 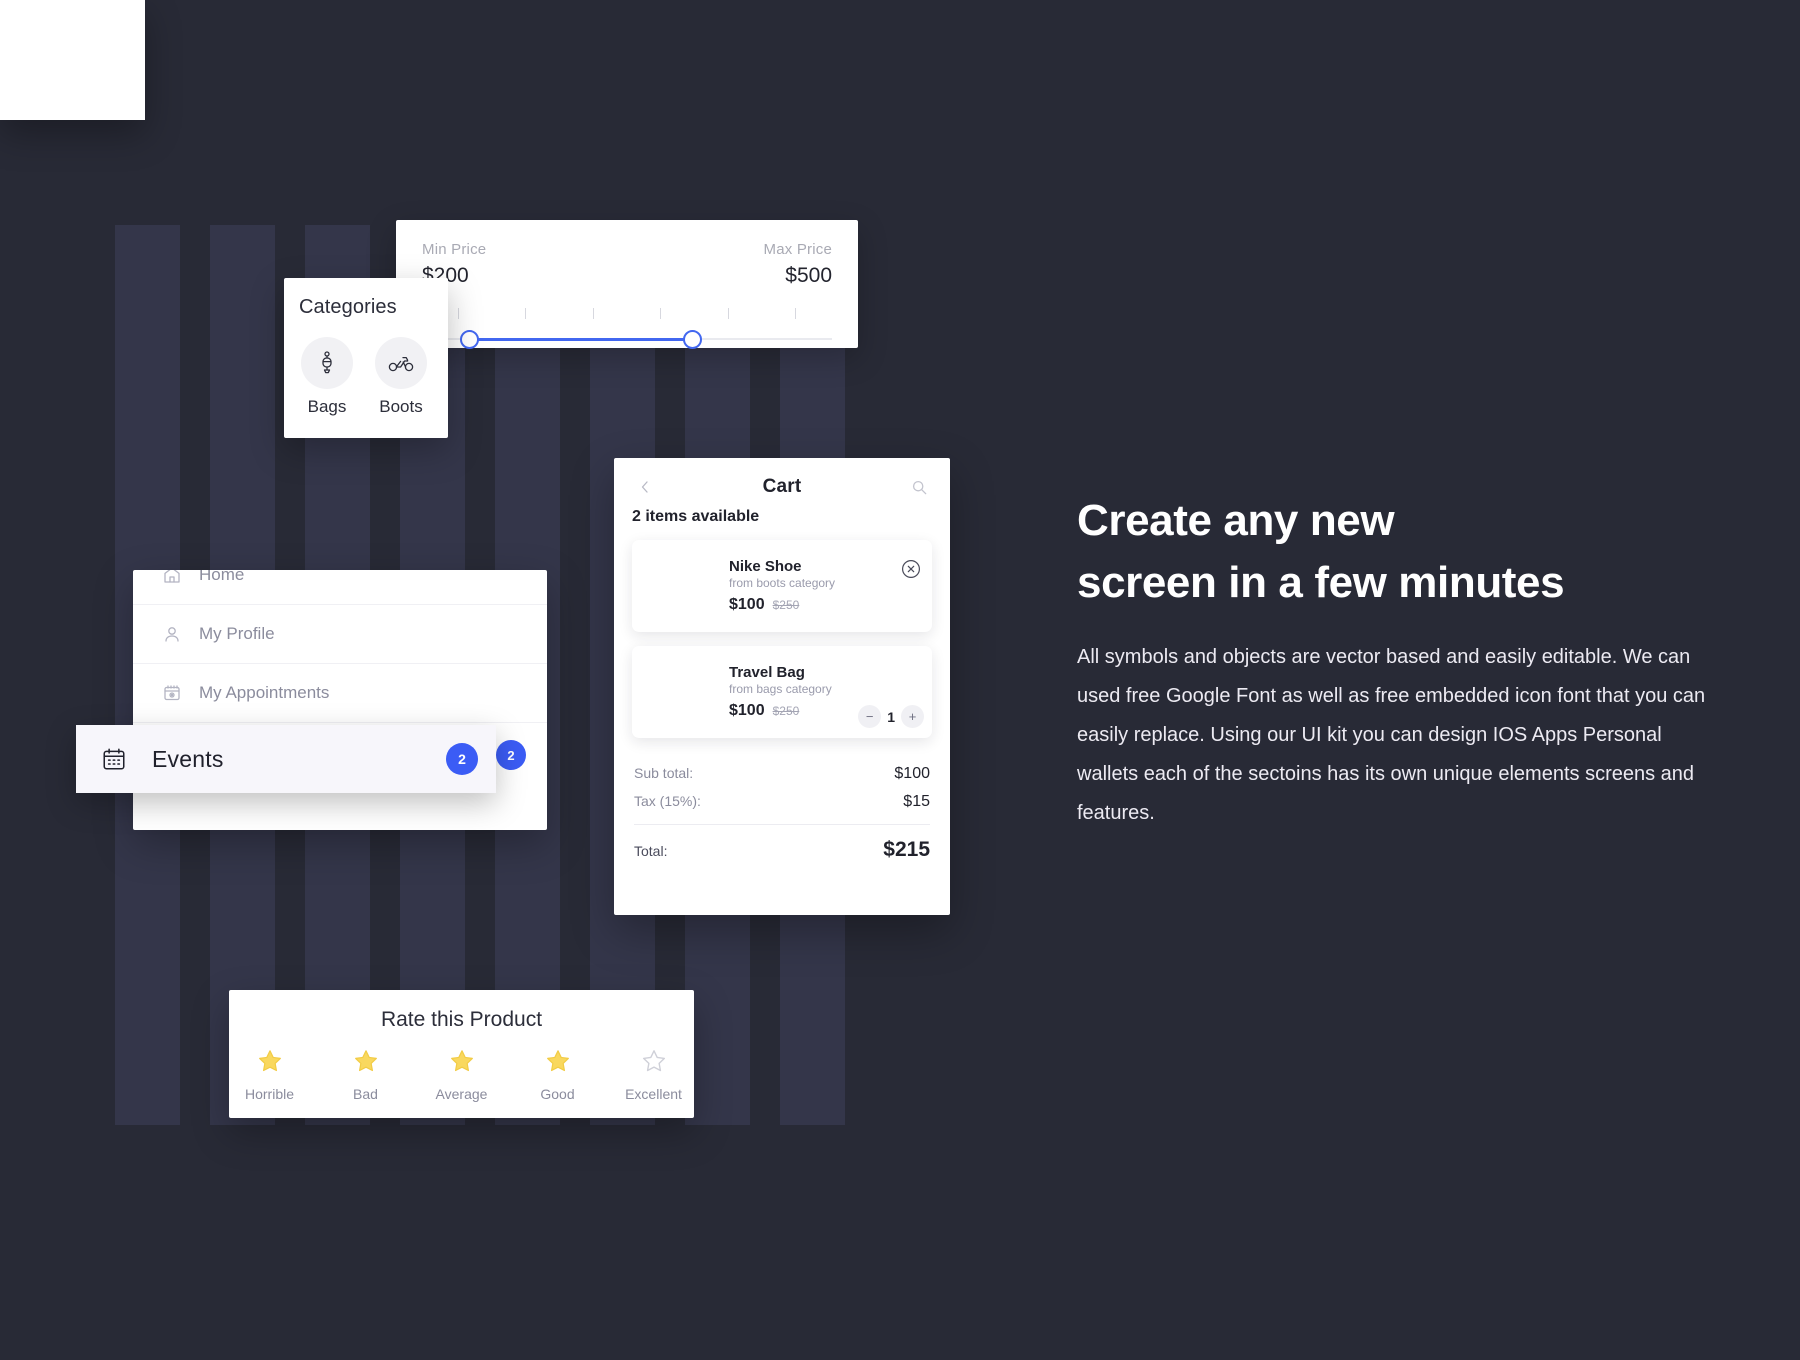 I want to click on category-item-boots: Boots, so click(x=401, y=377).